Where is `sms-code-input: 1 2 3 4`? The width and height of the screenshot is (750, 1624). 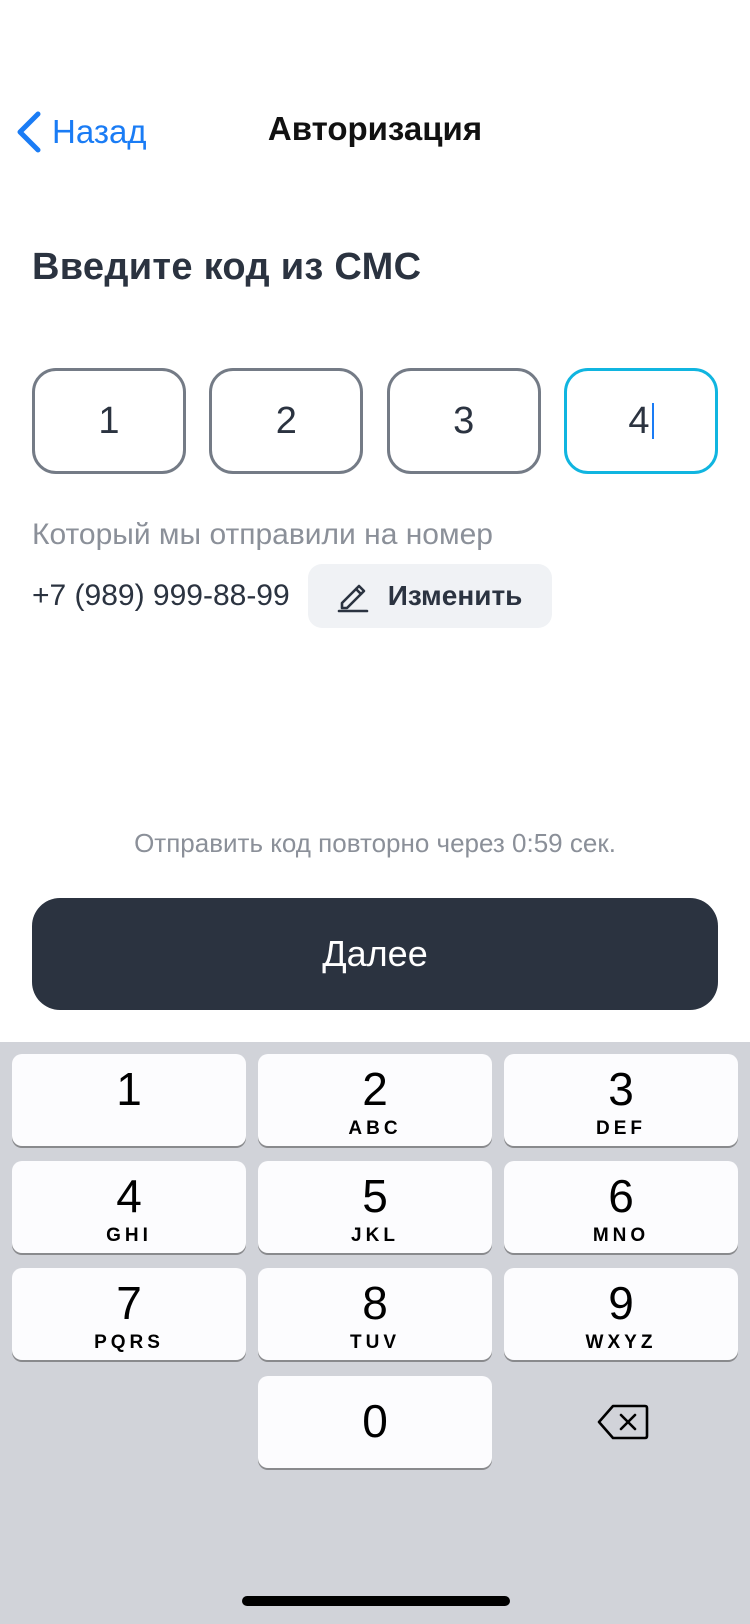
sms-code-input: 1 2 3 4 is located at coordinates (375, 421).